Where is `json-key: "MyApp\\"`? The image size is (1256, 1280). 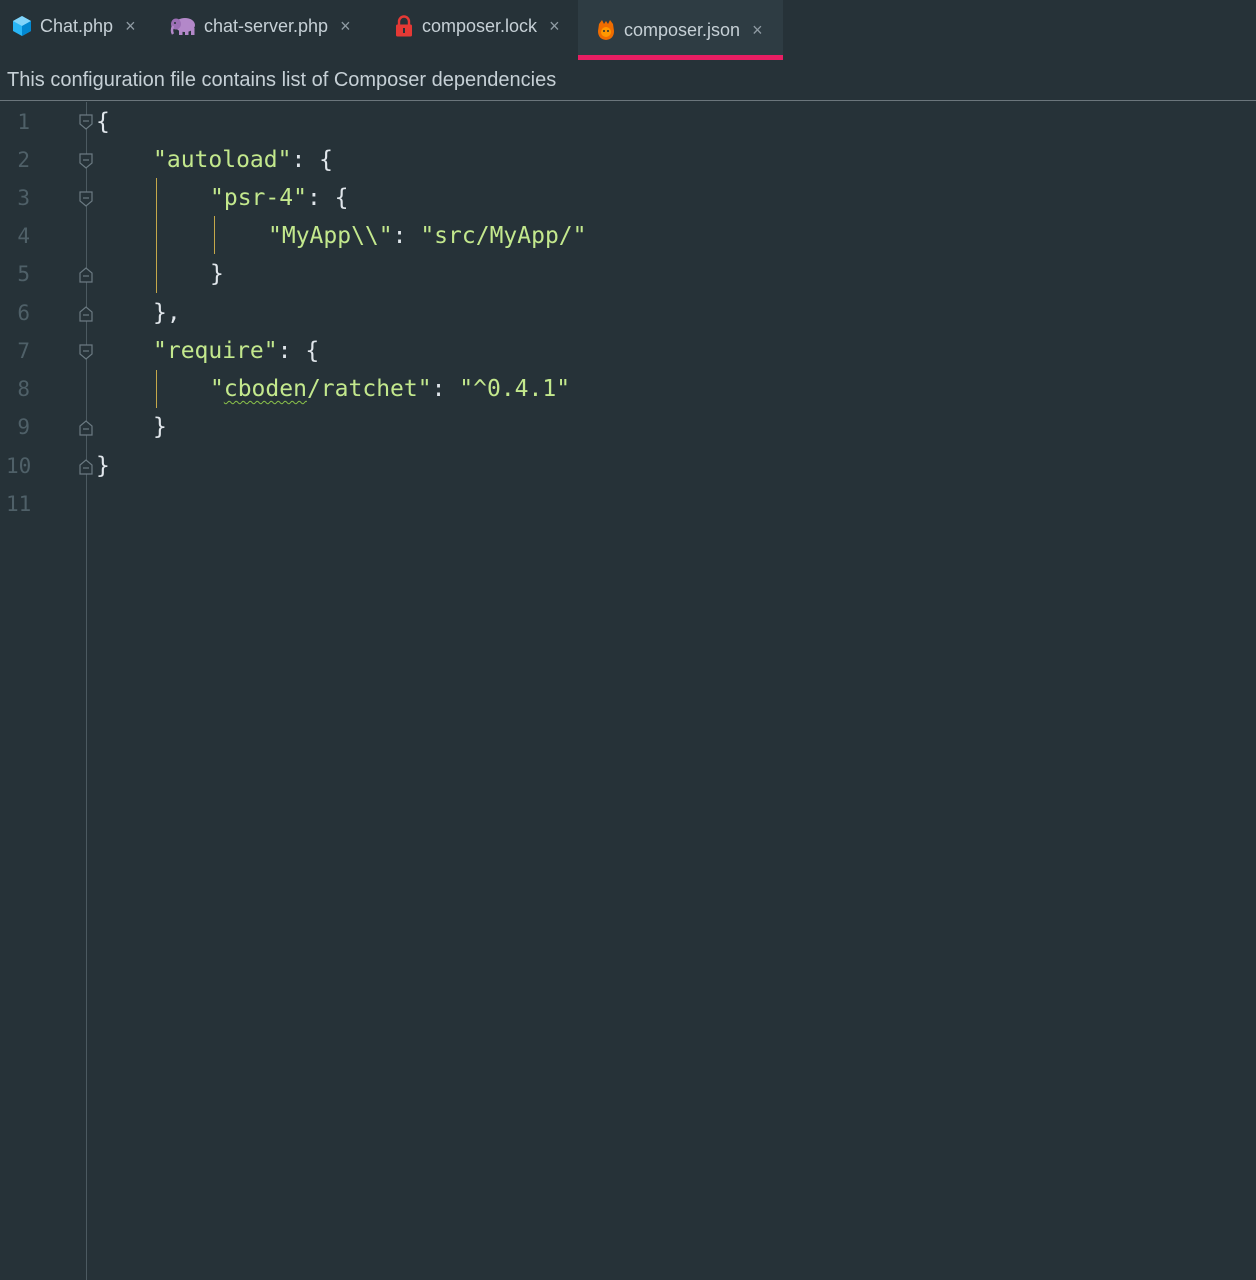
json-key: "MyApp\\" is located at coordinates (330, 236).